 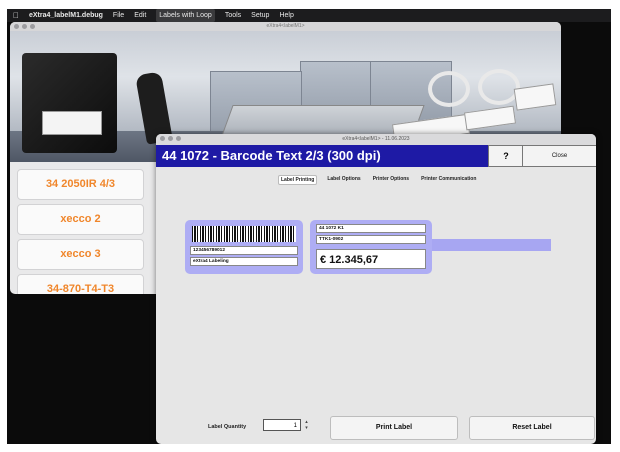 I want to click on menu-labels-with-loop: Labels with Loop, so click(x=185, y=15).